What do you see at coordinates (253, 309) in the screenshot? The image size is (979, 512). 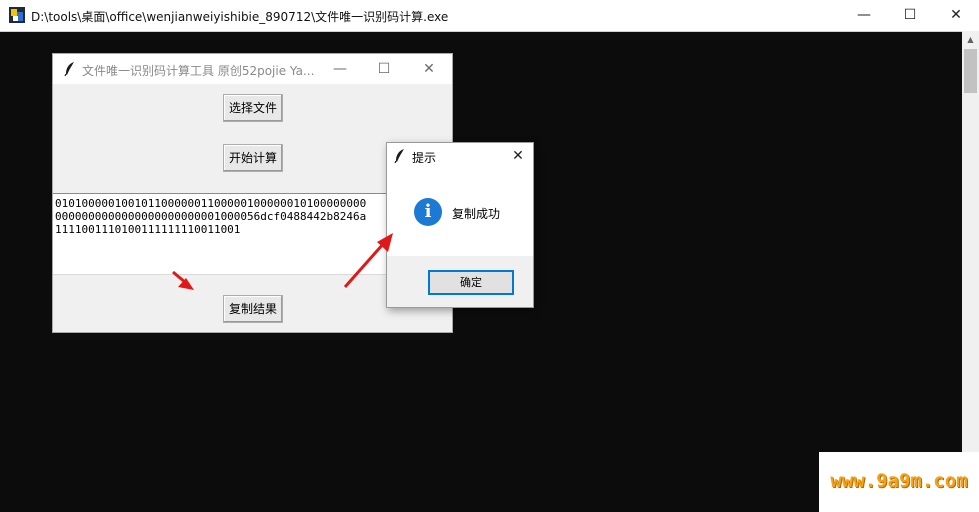 I see `copy-result-button: 复制结果` at bounding box center [253, 309].